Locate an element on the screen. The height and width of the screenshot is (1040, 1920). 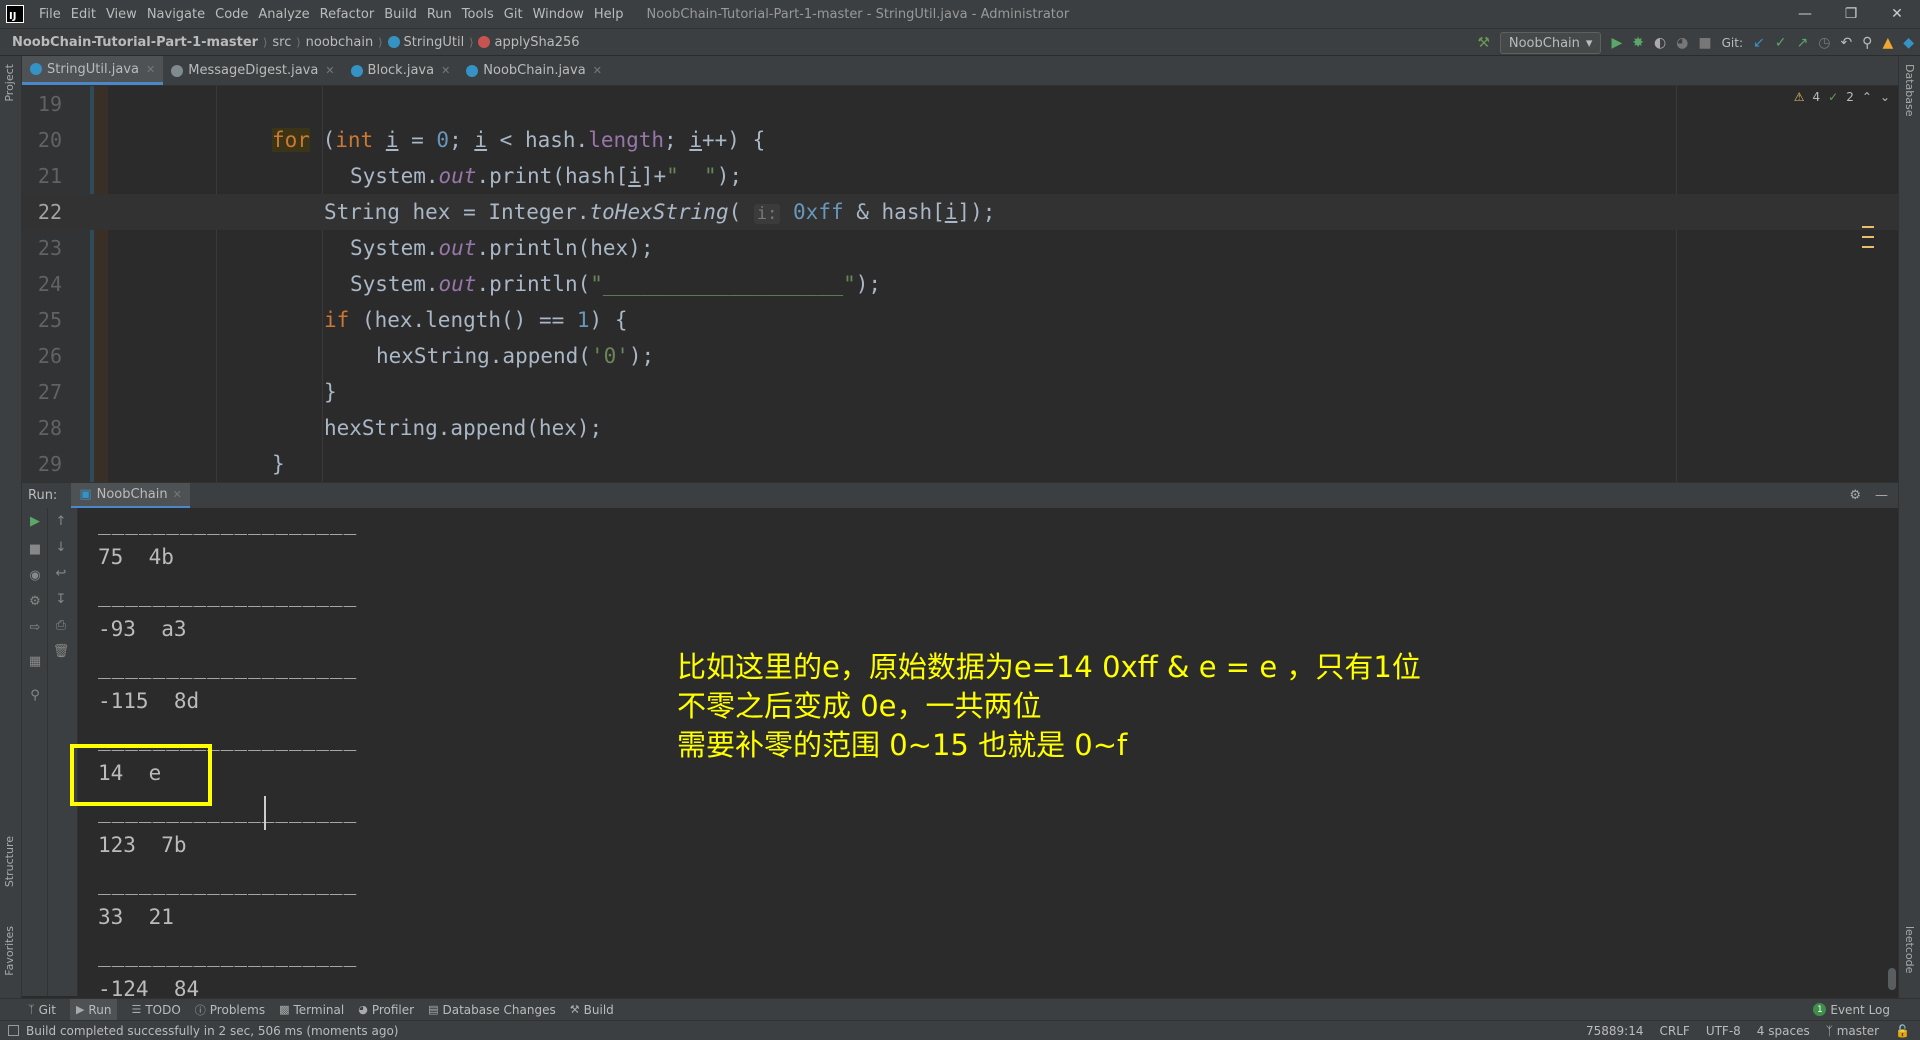
caret-position: 75889:14 is located at coordinates (1615, 1031).